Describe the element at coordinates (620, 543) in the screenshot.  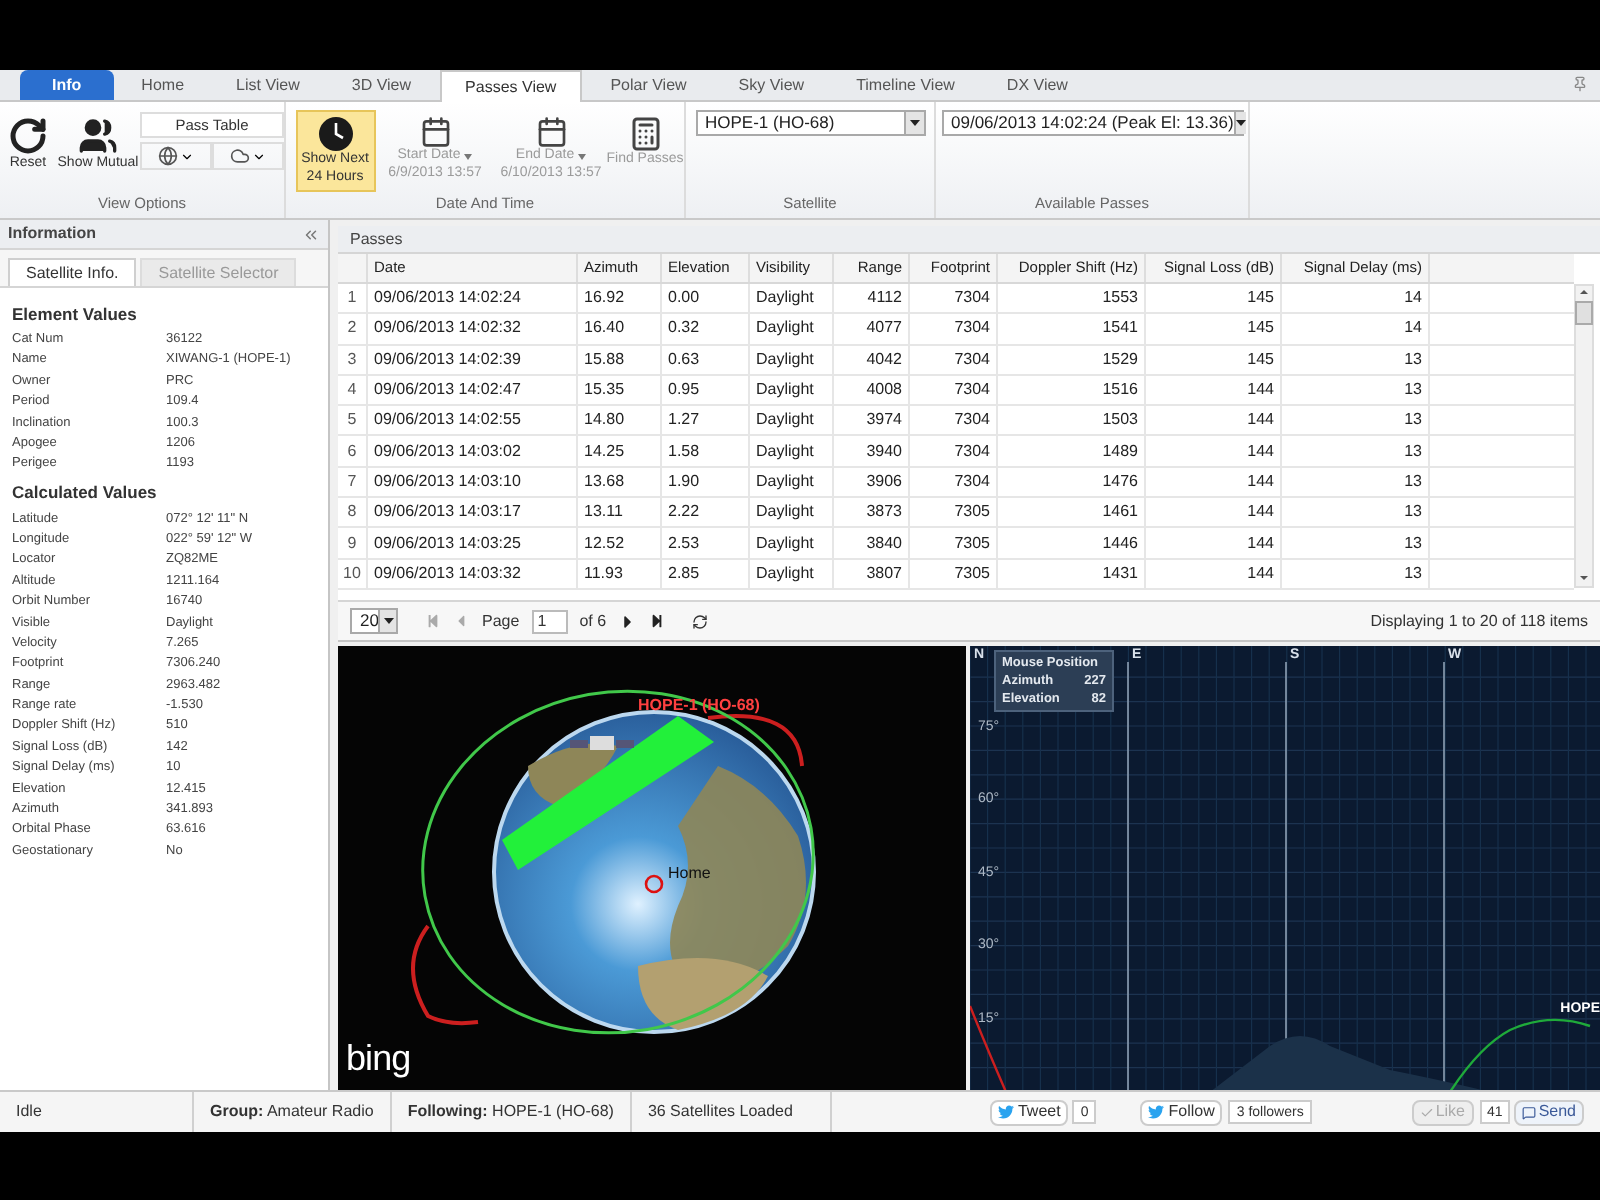
I see `table-cell: 12.52` at that location.